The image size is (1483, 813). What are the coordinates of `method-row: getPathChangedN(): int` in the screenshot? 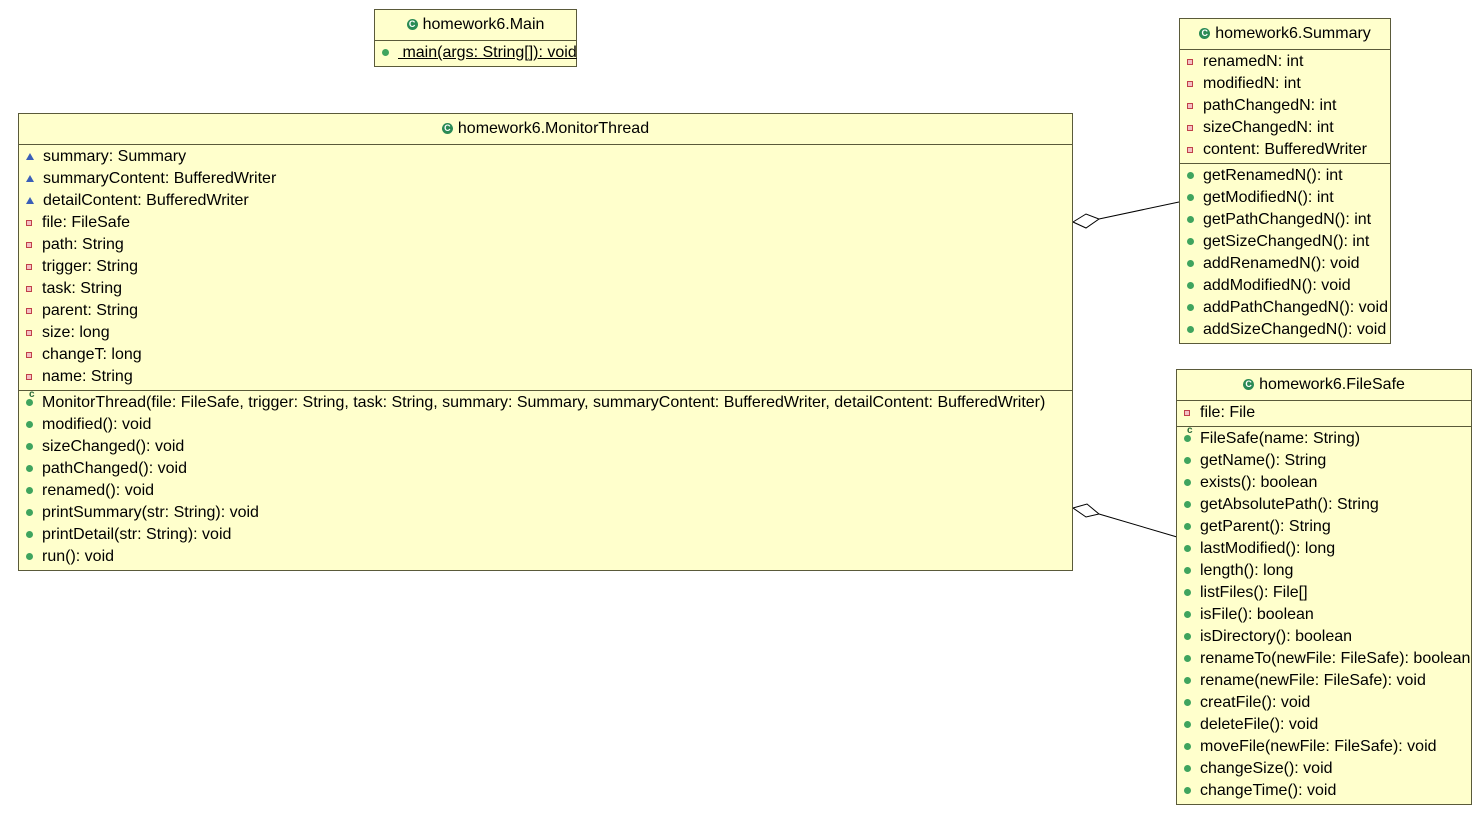 It's located at (1285, 220).